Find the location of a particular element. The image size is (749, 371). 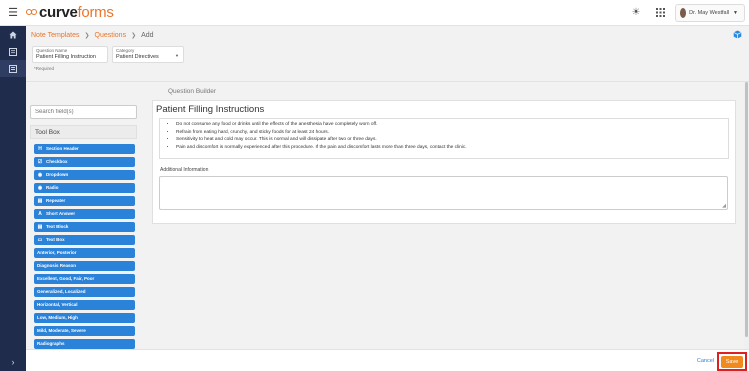

checkbox-icon: ☑ is located at coordinates (40, 161).